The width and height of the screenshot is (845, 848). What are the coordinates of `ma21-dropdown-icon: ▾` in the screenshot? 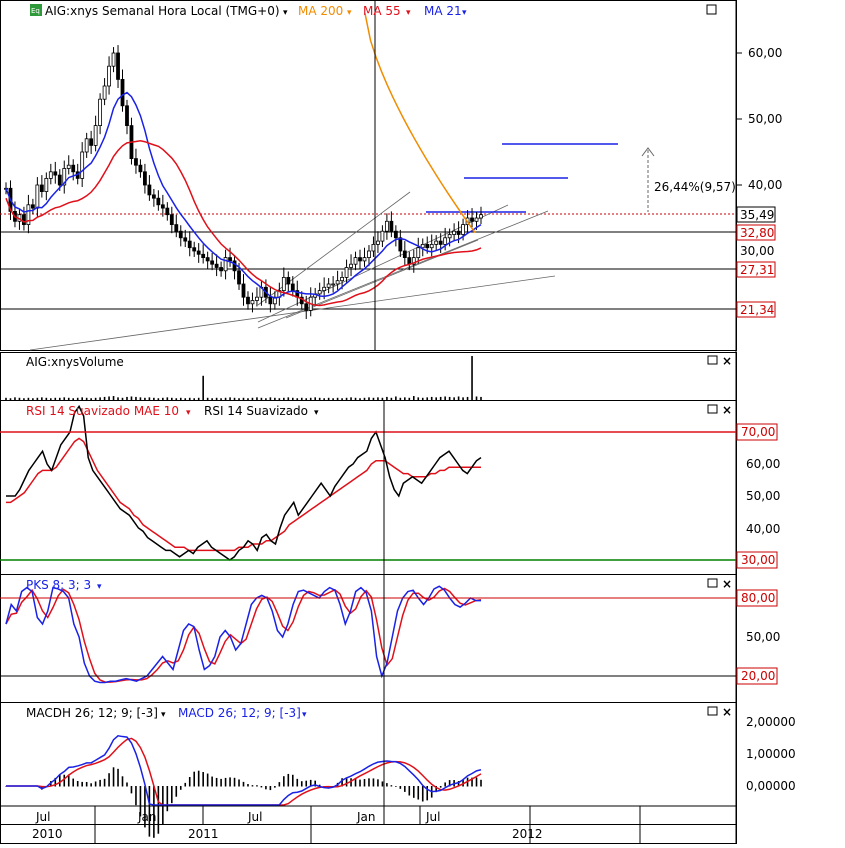 It's located at (464, 13).